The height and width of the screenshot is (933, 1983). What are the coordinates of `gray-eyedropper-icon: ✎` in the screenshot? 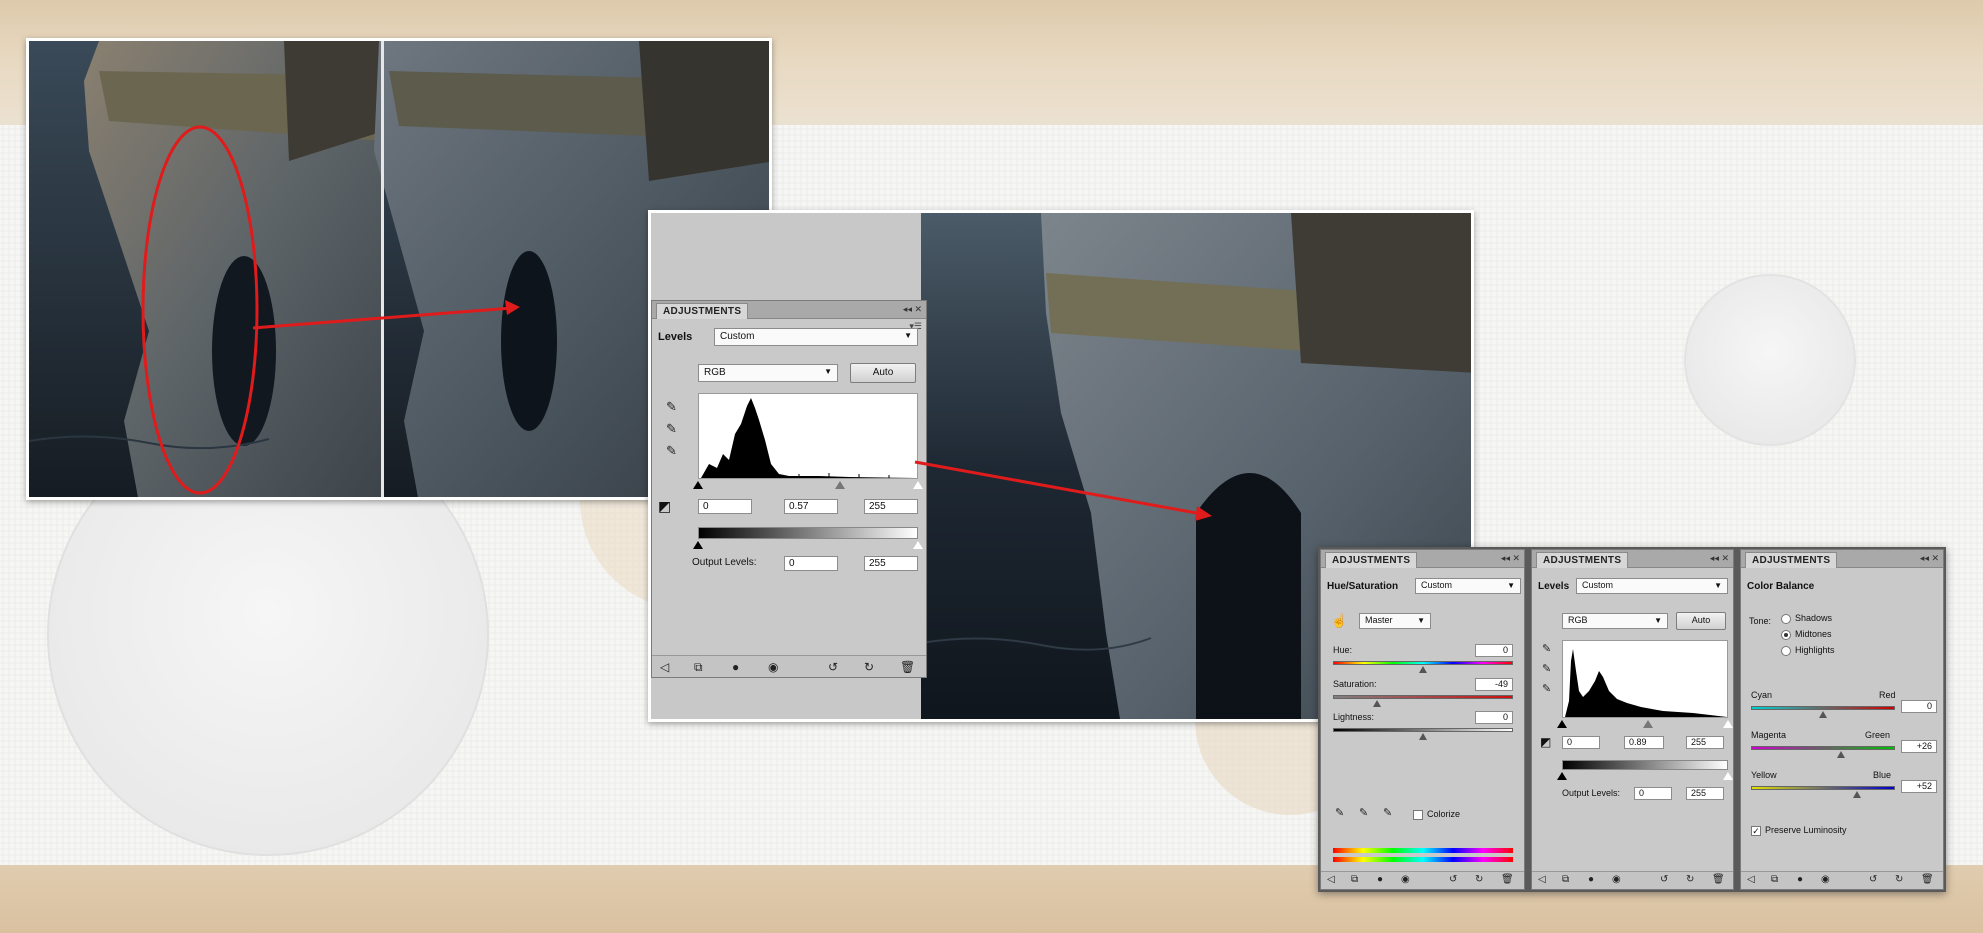 It's located at (1546, 668).